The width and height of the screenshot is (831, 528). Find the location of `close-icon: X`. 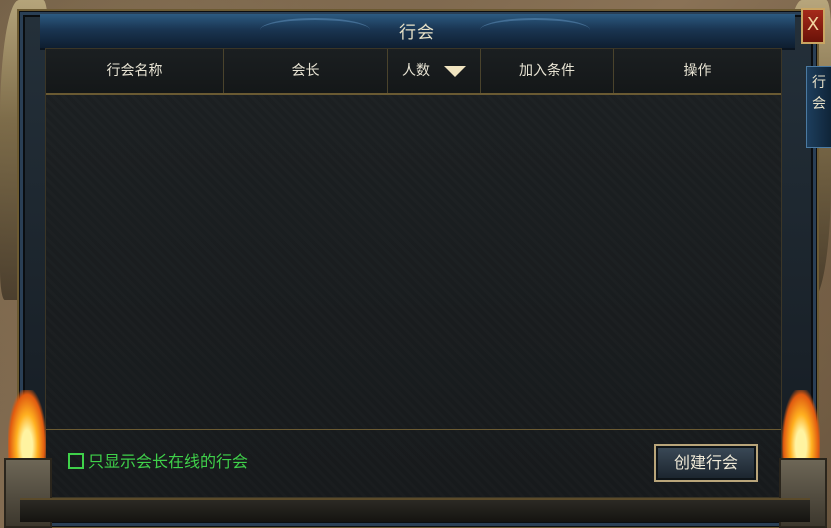

close-icon: X is located at coordinates (813, 24).